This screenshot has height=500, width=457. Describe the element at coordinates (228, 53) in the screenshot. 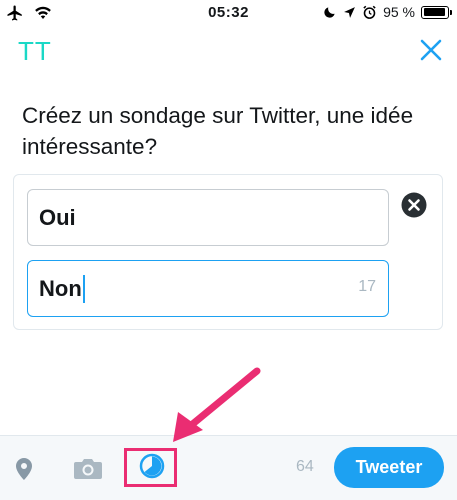

I see `compose-header: TT` at that location.